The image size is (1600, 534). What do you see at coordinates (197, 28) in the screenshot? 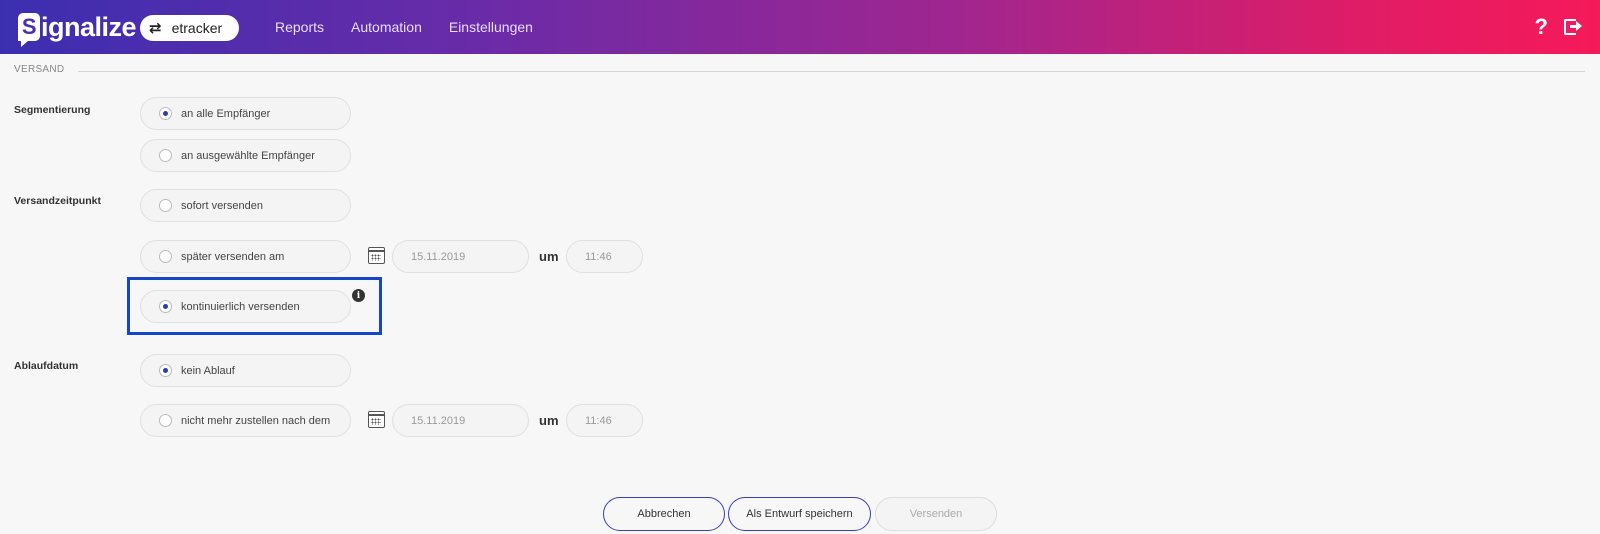
I see `account-label: etracker` at bounding box center [197, 28].